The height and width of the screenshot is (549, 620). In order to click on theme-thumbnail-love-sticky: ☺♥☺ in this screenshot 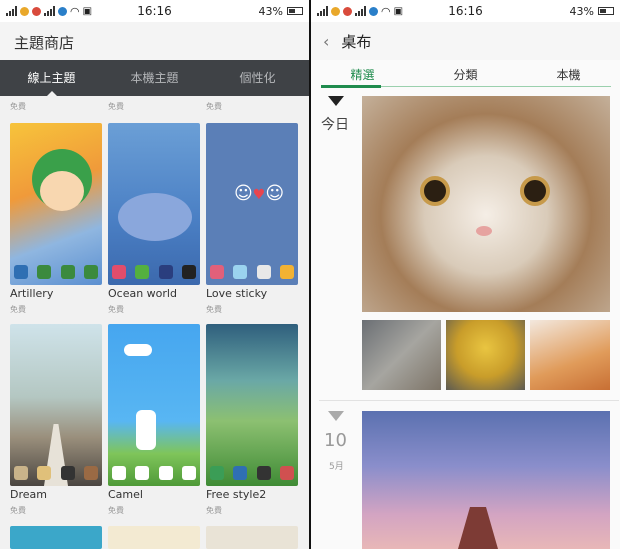, I will do `click(252, 204)`.